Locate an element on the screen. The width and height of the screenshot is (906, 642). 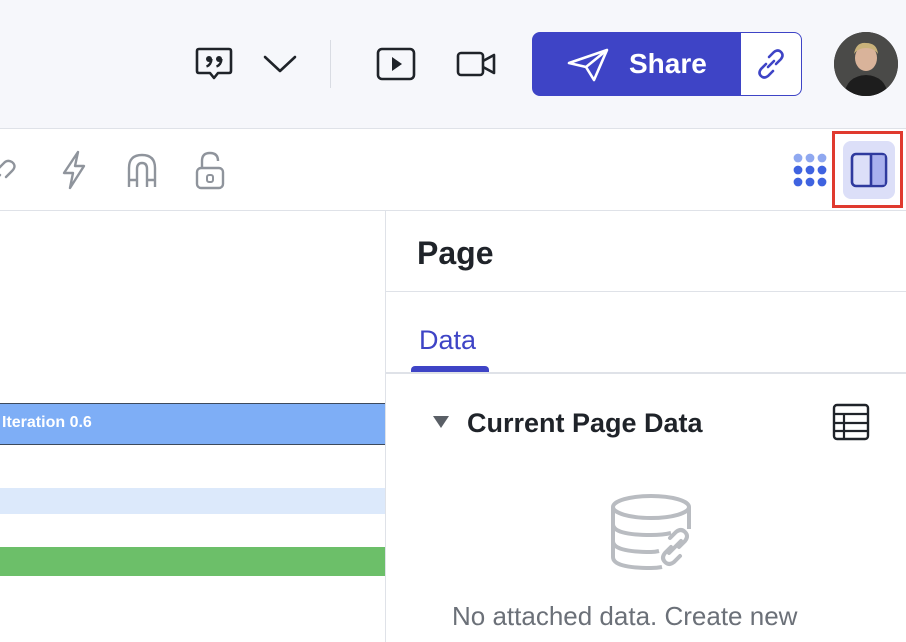
comment-quote-button is located at coordinates (214, 64).